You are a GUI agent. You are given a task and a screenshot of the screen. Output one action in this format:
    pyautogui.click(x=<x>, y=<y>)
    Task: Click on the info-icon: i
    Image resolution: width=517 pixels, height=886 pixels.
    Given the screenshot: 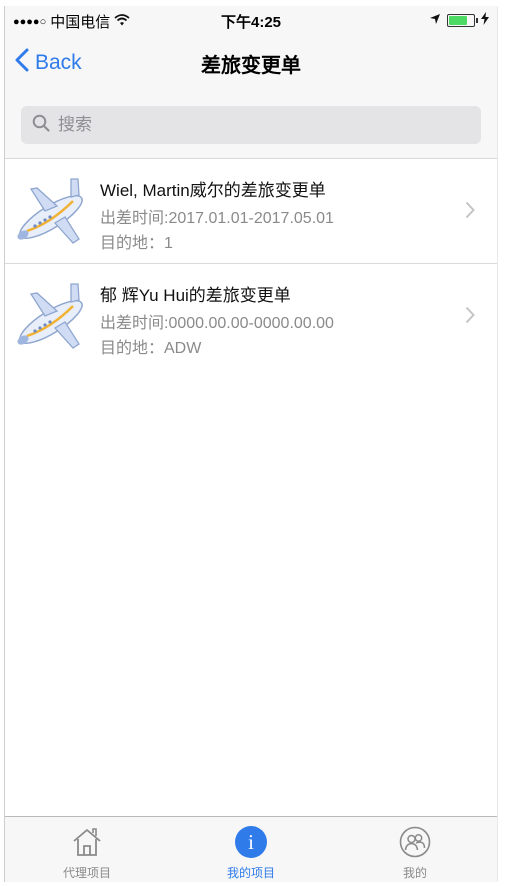 What is the action you would take?
    pyautogui.click(x=251, y=842)
    